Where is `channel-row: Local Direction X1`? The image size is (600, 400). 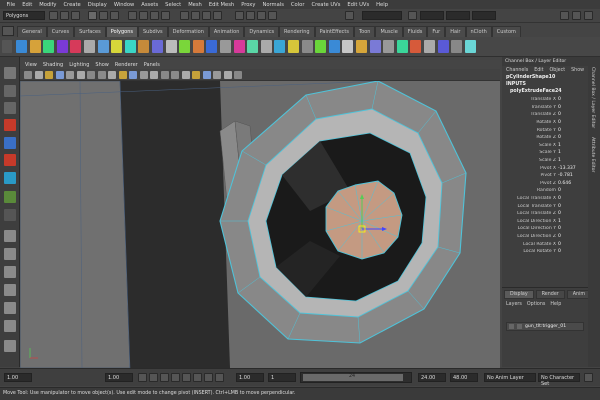 channel-row: Local Direction X1 is located at coordinates (545, 222).